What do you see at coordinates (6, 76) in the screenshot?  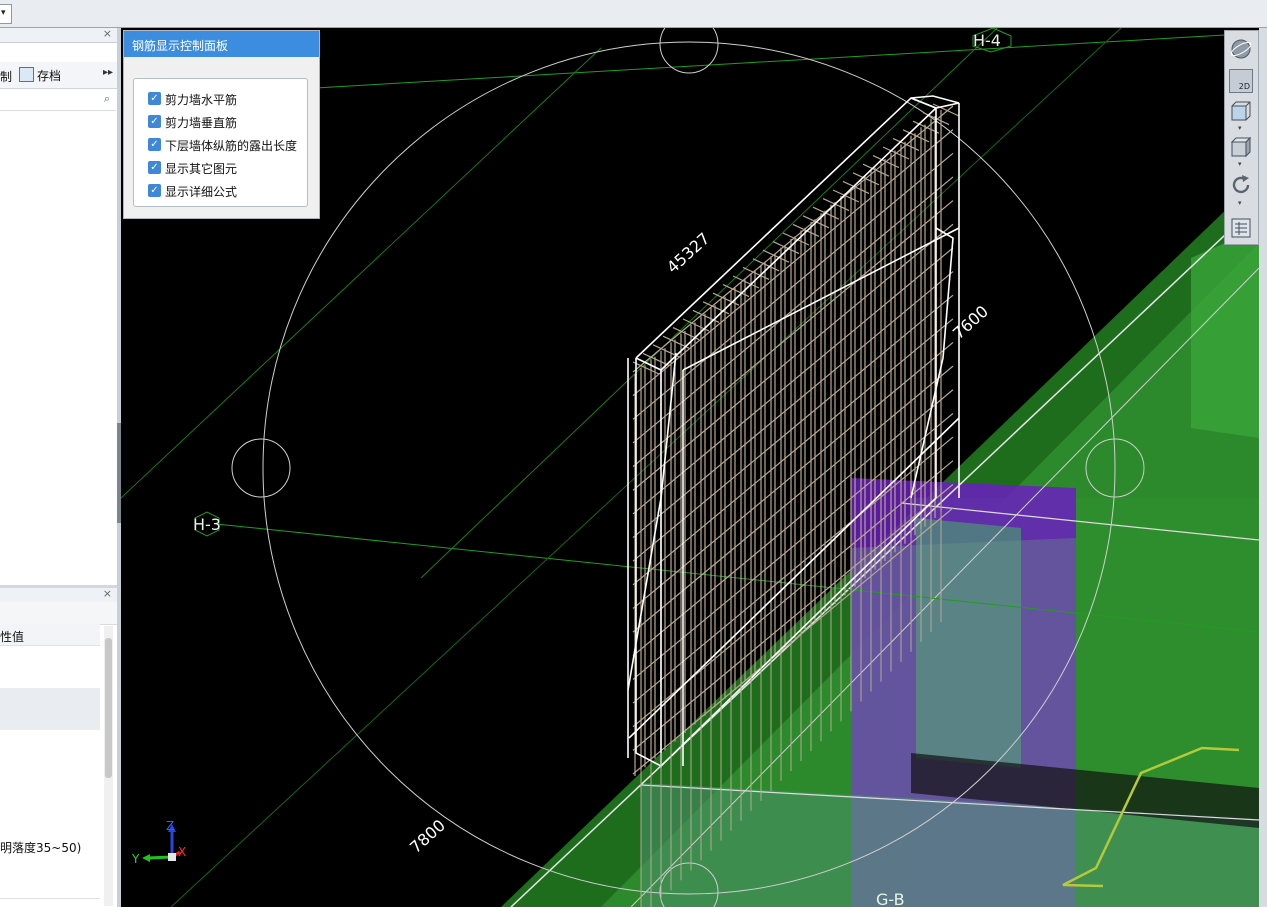 I see `partial-tool-label: 制` at bounding box center [6, 76].